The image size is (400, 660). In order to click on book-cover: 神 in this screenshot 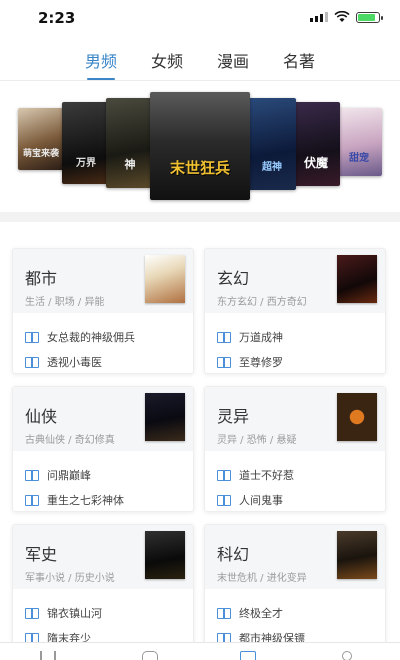, I will do `click(130, 143)`.